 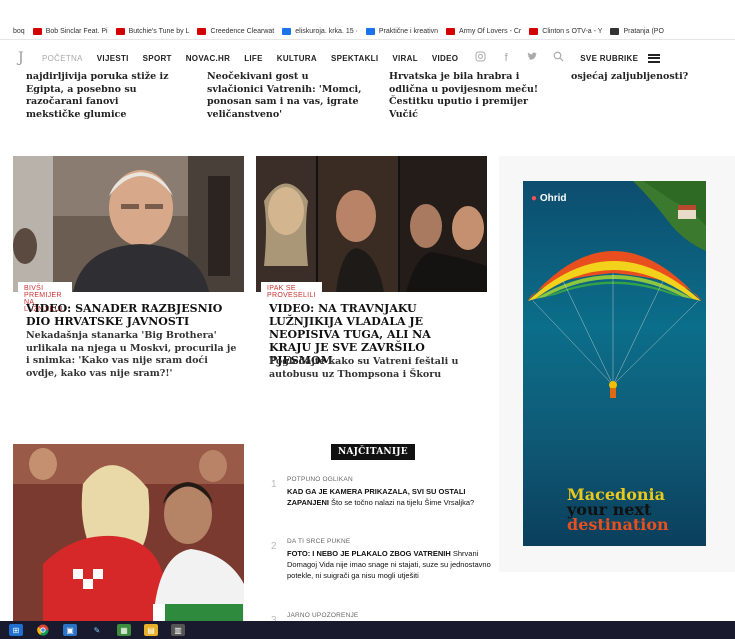 What do you see at coordinates (19, 31) in the screenshot?
I see `bookmark-label: boq` at bounding box center [19, 31].